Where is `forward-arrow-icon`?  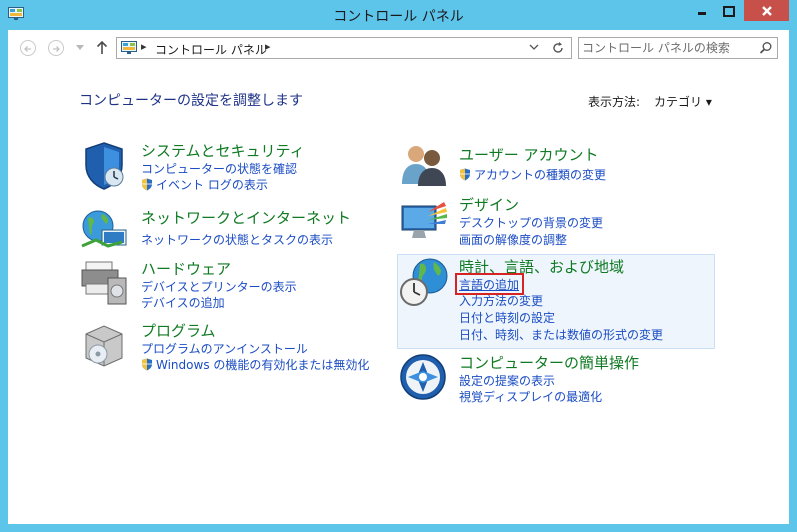 forward-arrow-icon is located at coordinates (56, 49).